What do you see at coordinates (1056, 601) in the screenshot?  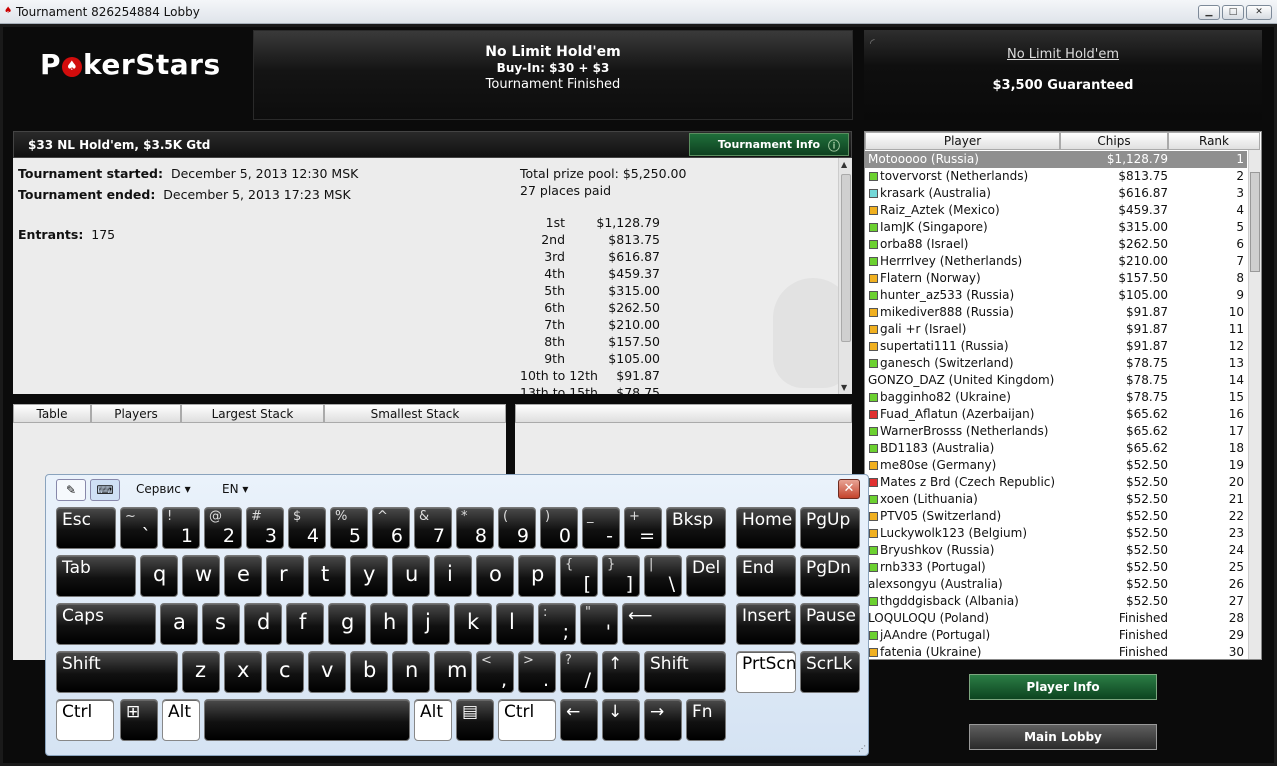 I see `player-row: thgddgisback (Albania) $52.50 27` at bounding box center [1056, 601].